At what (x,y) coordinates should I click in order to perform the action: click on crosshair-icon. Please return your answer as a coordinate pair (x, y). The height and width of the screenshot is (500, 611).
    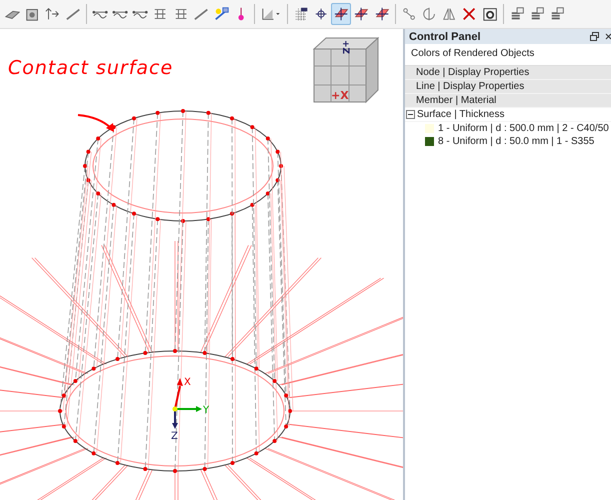
    Looking at the image, I should click on (321, 14).